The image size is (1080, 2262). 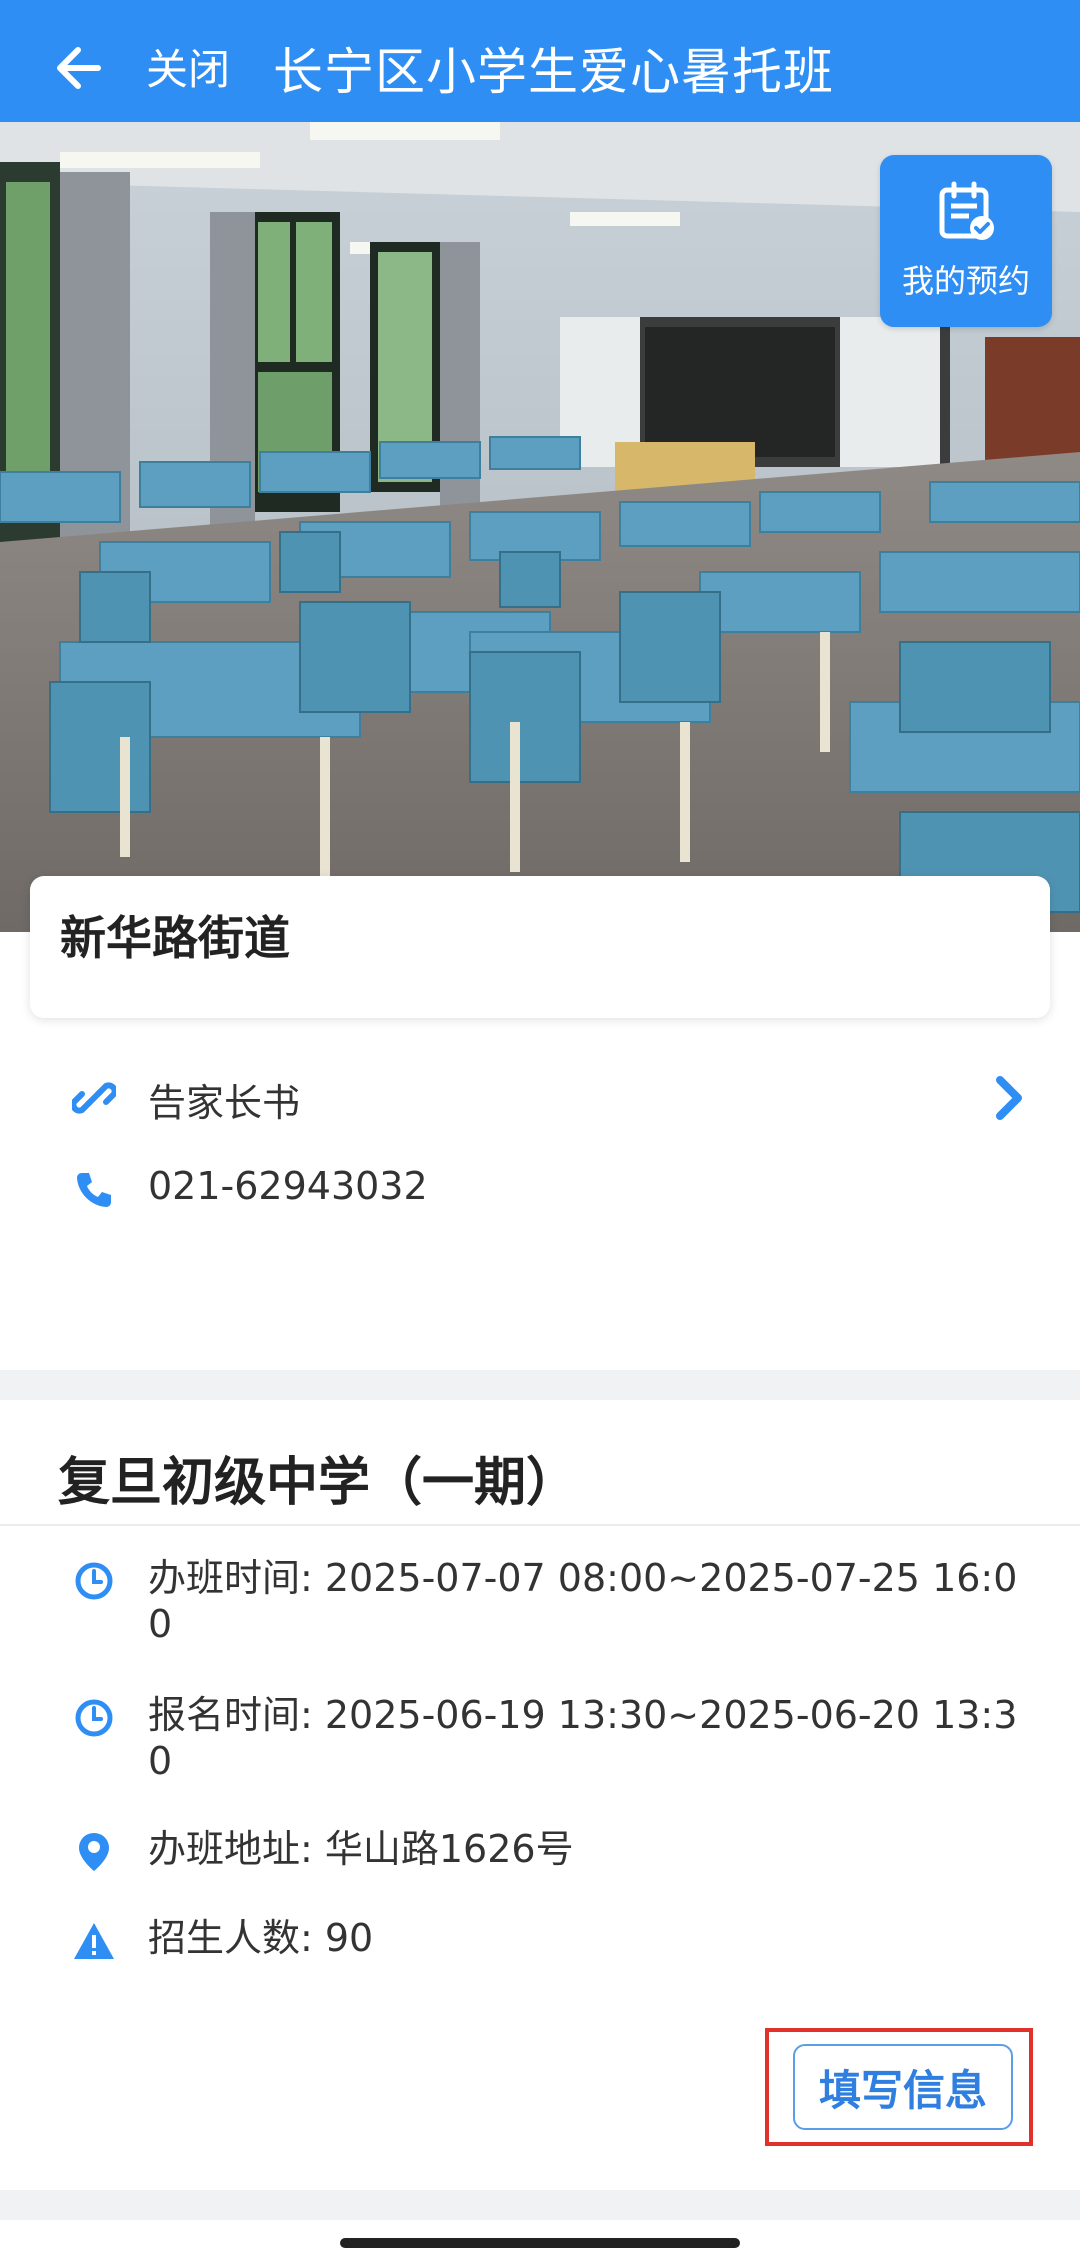 What do you see at coordinates (583, 1601) in the screenshot?
I see `class-time-text: 办班时间: 2025-07-07 08:00~2025-07-25 16:00` at bounding box center [583, 1601].